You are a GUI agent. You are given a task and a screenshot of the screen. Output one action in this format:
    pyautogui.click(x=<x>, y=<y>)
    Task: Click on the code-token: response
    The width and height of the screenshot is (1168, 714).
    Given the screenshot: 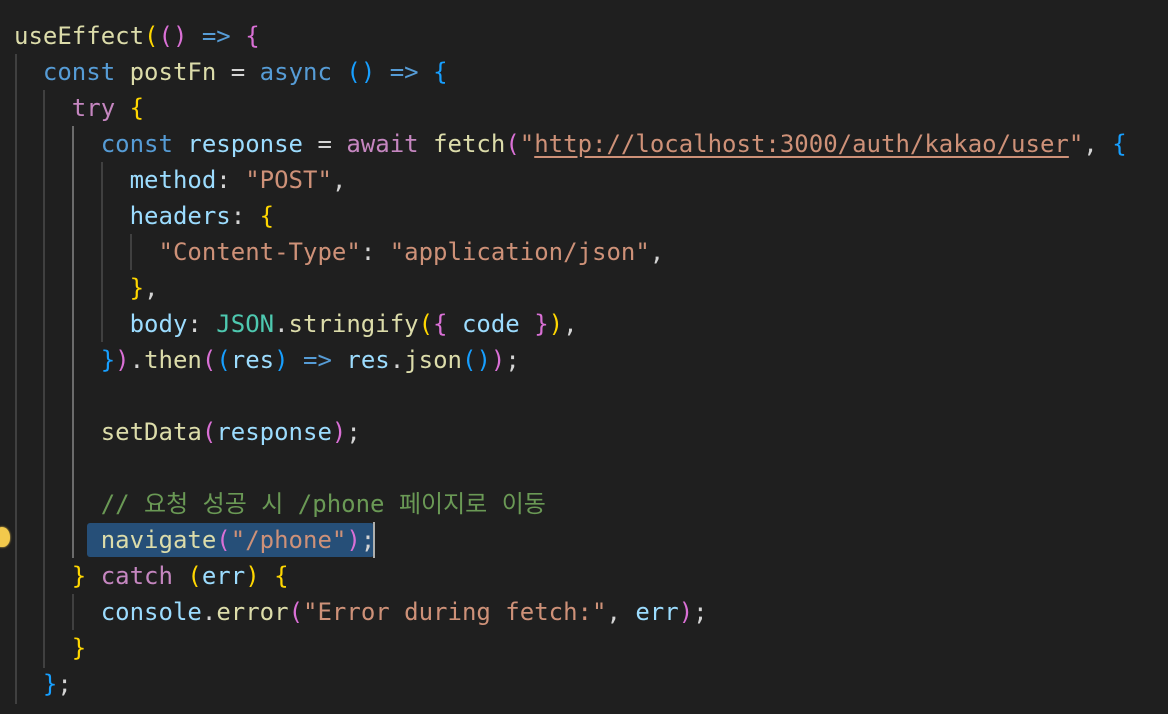 What is the action you would take?
    pyautogui.click(x=245, y=144)
    